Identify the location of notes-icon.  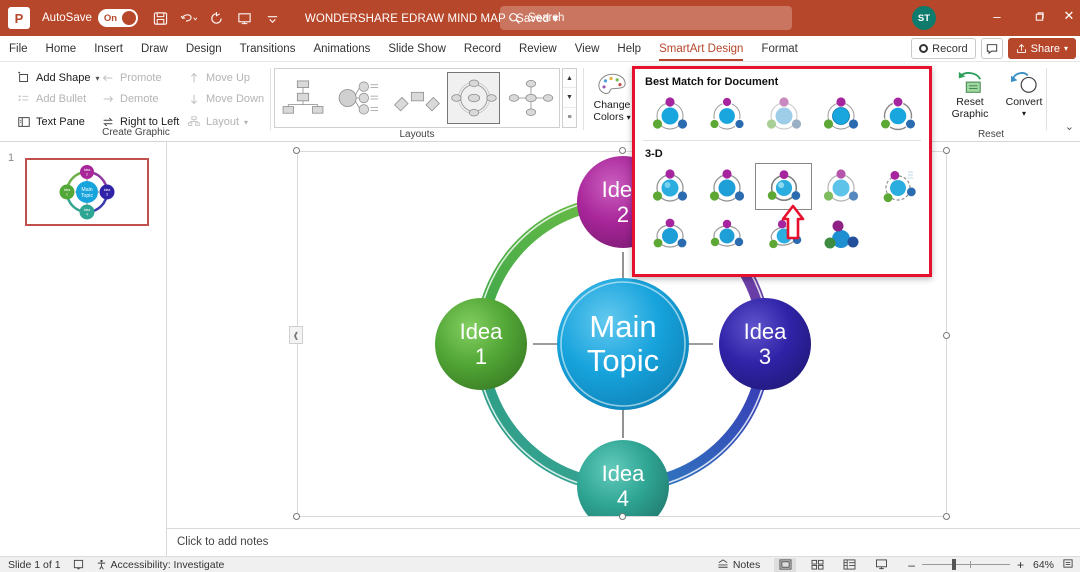
(723, 563).